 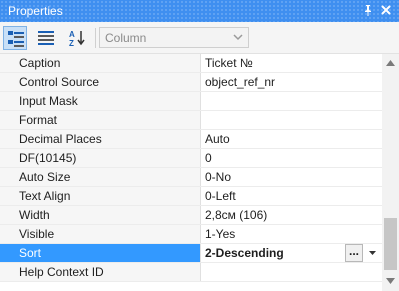 I want to click on value-dropdown-button, so click(x=372, y=253).